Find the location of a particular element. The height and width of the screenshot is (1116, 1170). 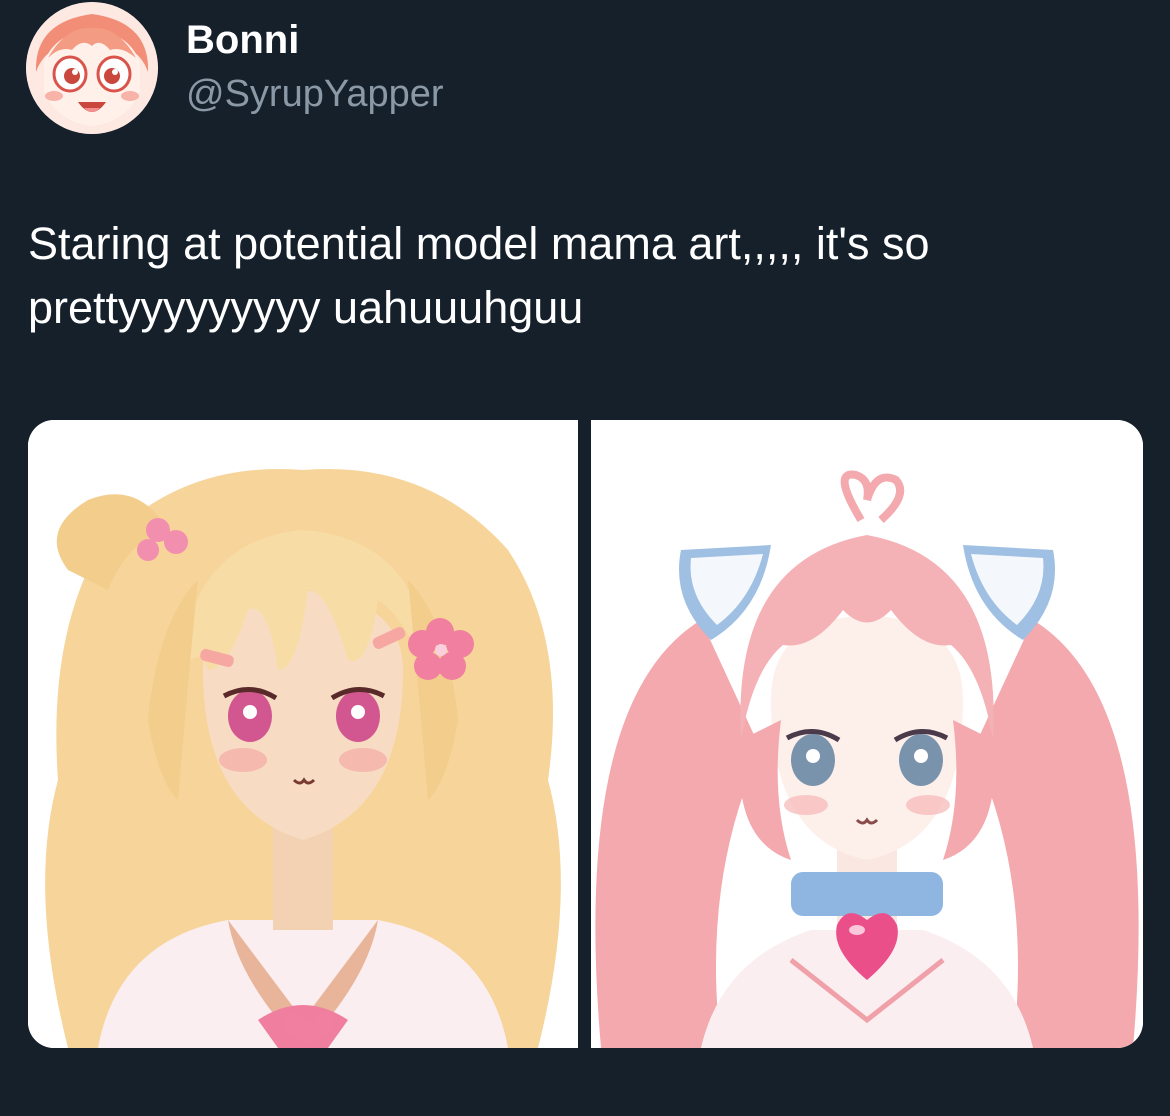

author-names: Bonni @SyrupYapper is located at coordinates (315, 67).